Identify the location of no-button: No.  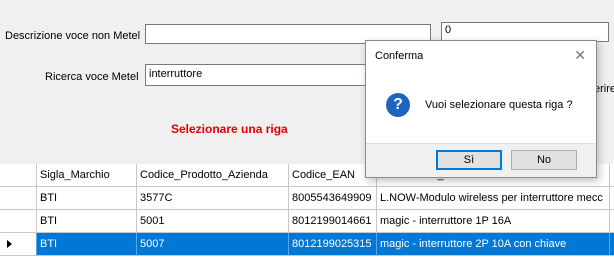
(544, 160).